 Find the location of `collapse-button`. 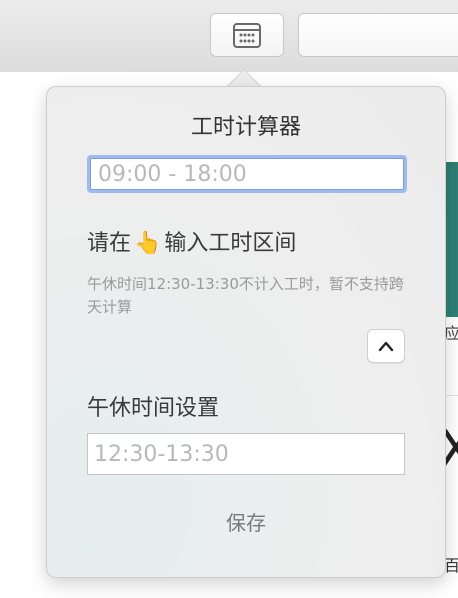

collapse-button is located at coordinates (386, 346).